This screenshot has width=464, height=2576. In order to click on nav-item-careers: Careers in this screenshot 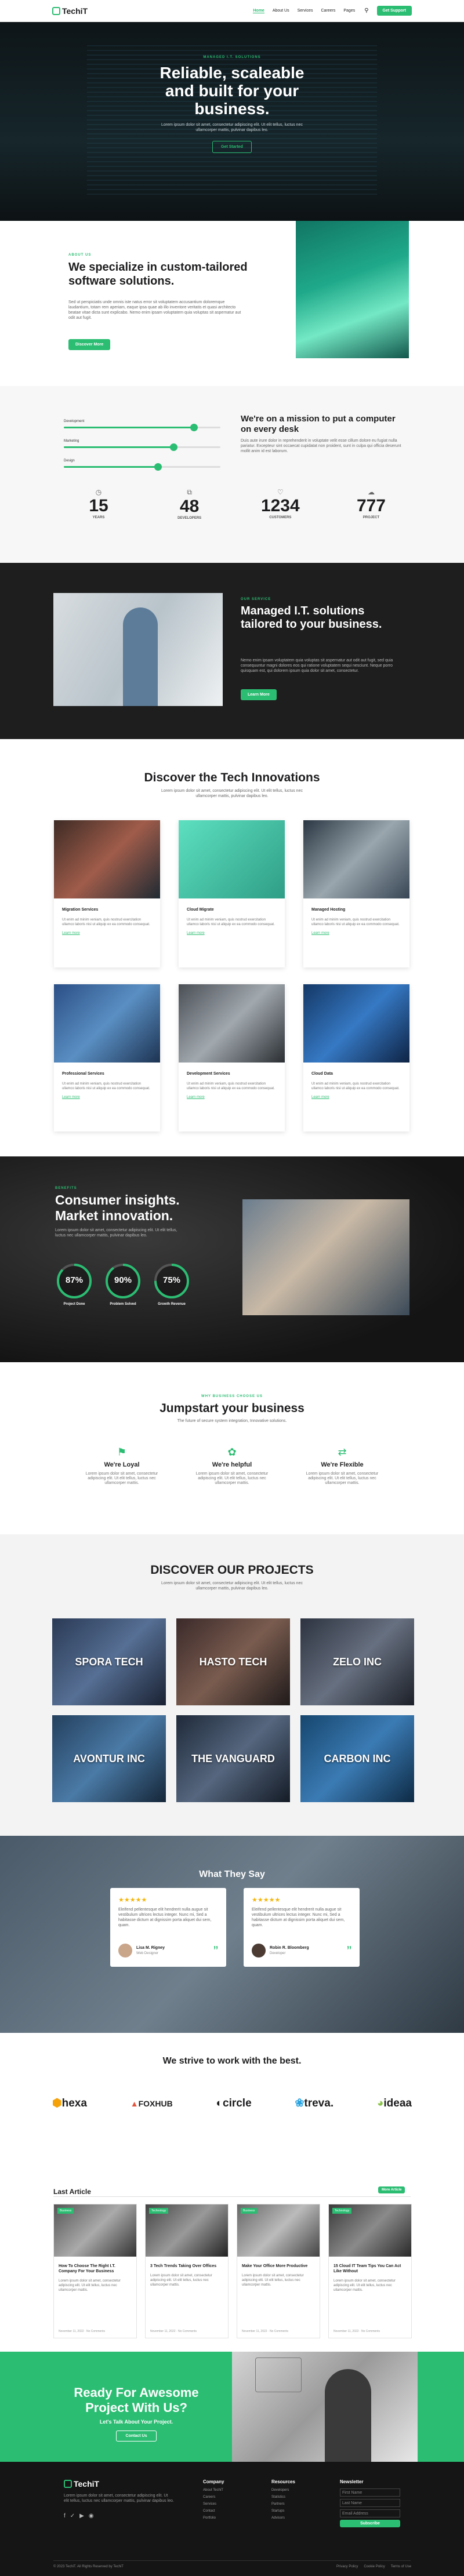, I will do `click(328, 11)`.